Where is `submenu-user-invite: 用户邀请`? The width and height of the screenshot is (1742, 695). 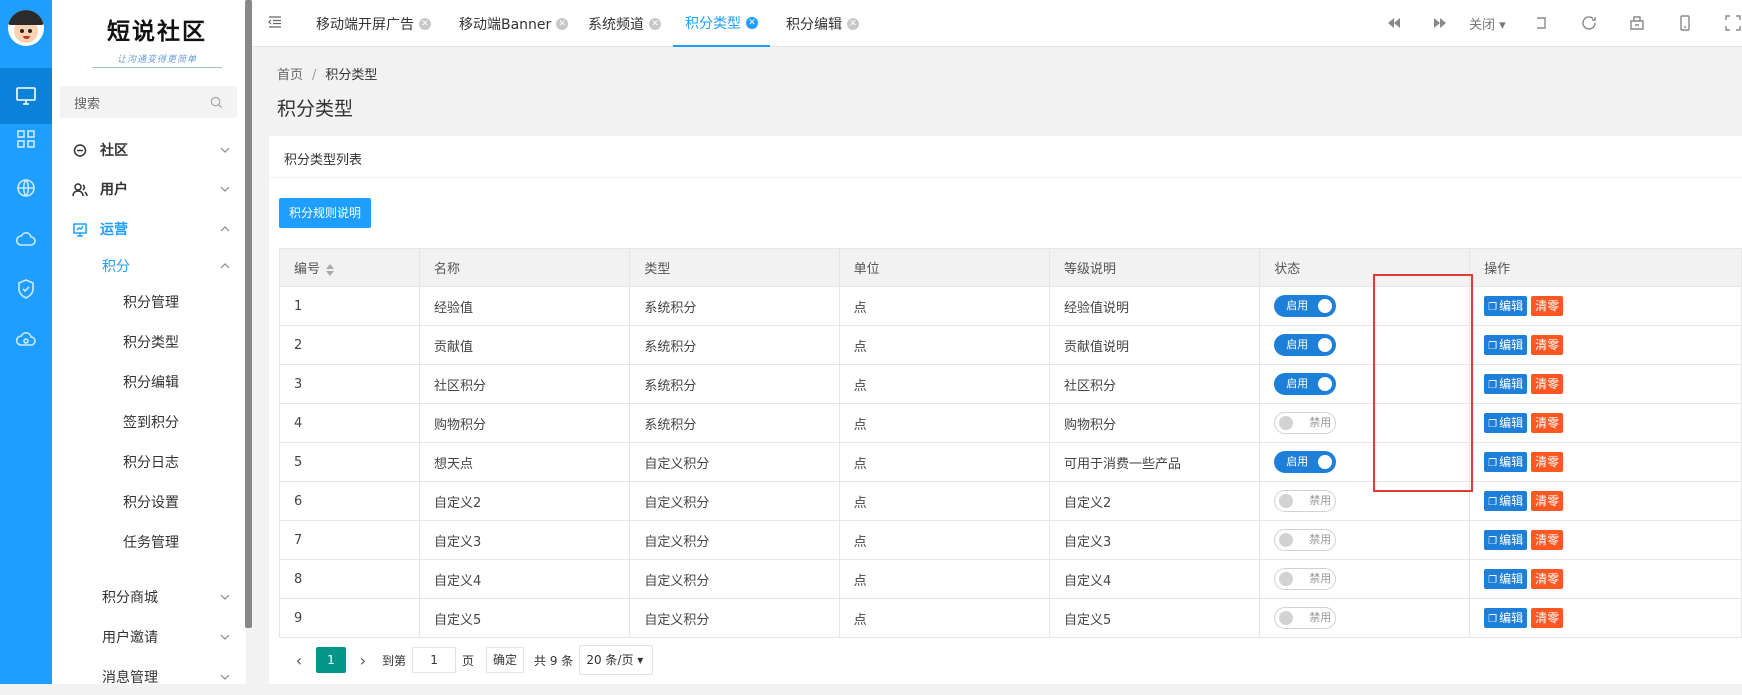 submenu-user-invite: 用户邀请 is located at coordinates (149, 637).